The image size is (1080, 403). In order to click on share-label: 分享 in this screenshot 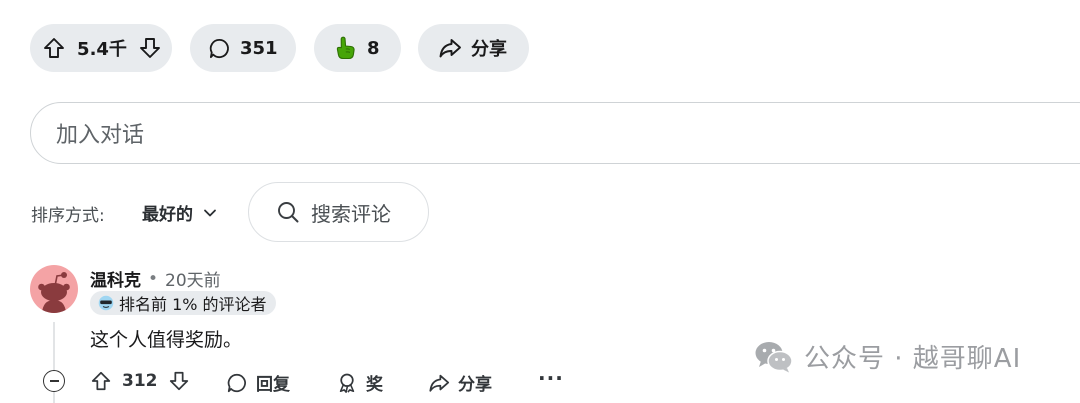, I will do `click(489, 49)`.